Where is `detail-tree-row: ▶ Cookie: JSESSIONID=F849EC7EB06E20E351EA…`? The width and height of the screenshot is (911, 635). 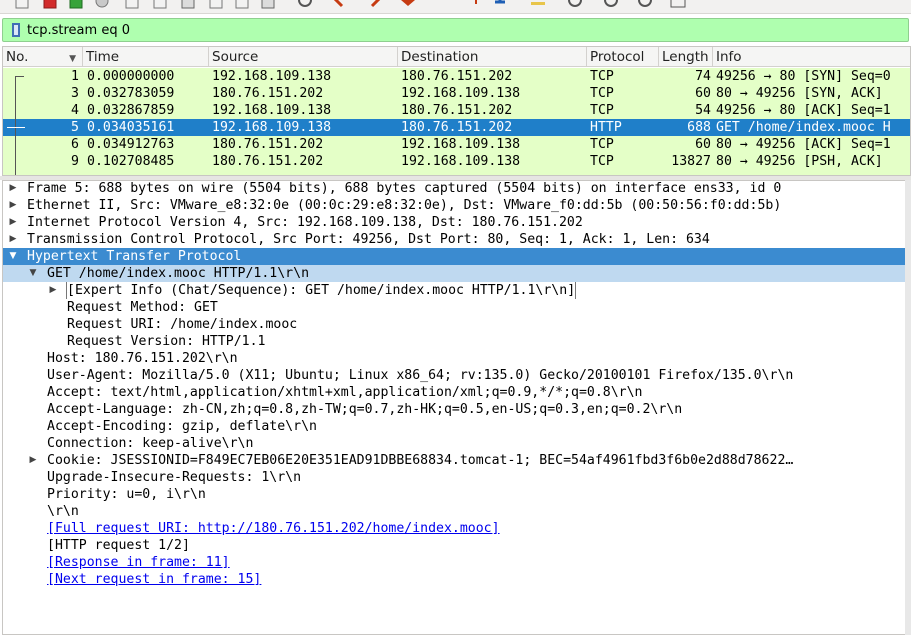
detail-tree-row: ▶ Cookie: JSESSIONID=F849EC7EB06E20E351EA… is located at coordinates (454, 460).